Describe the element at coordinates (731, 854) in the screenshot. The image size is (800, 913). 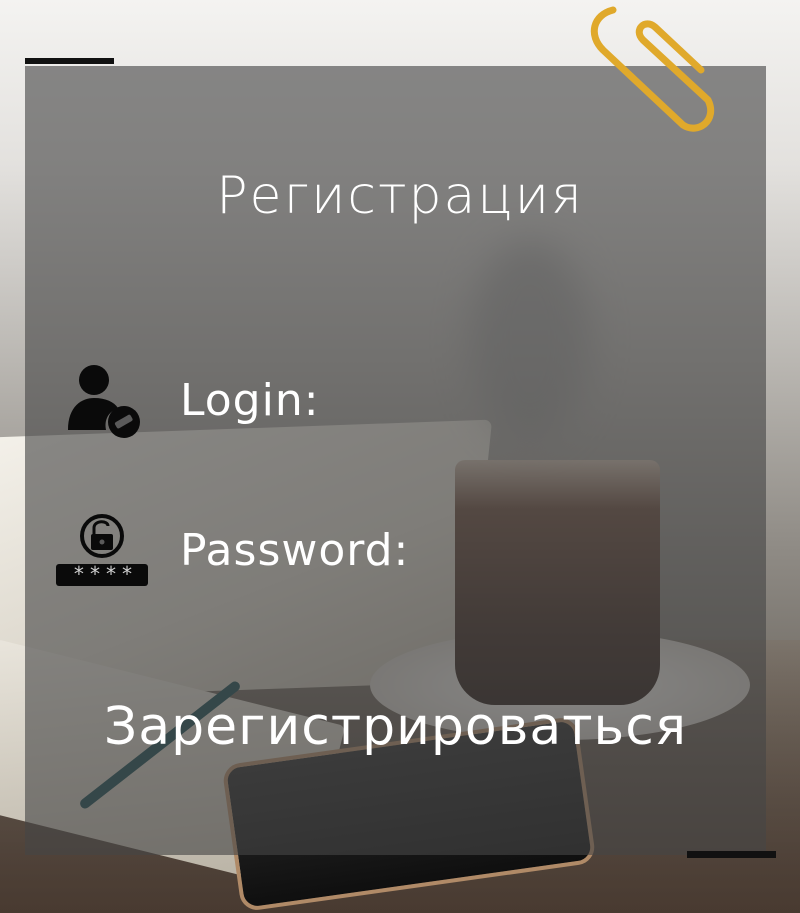
I see `corner-accent-bottom` at that location.